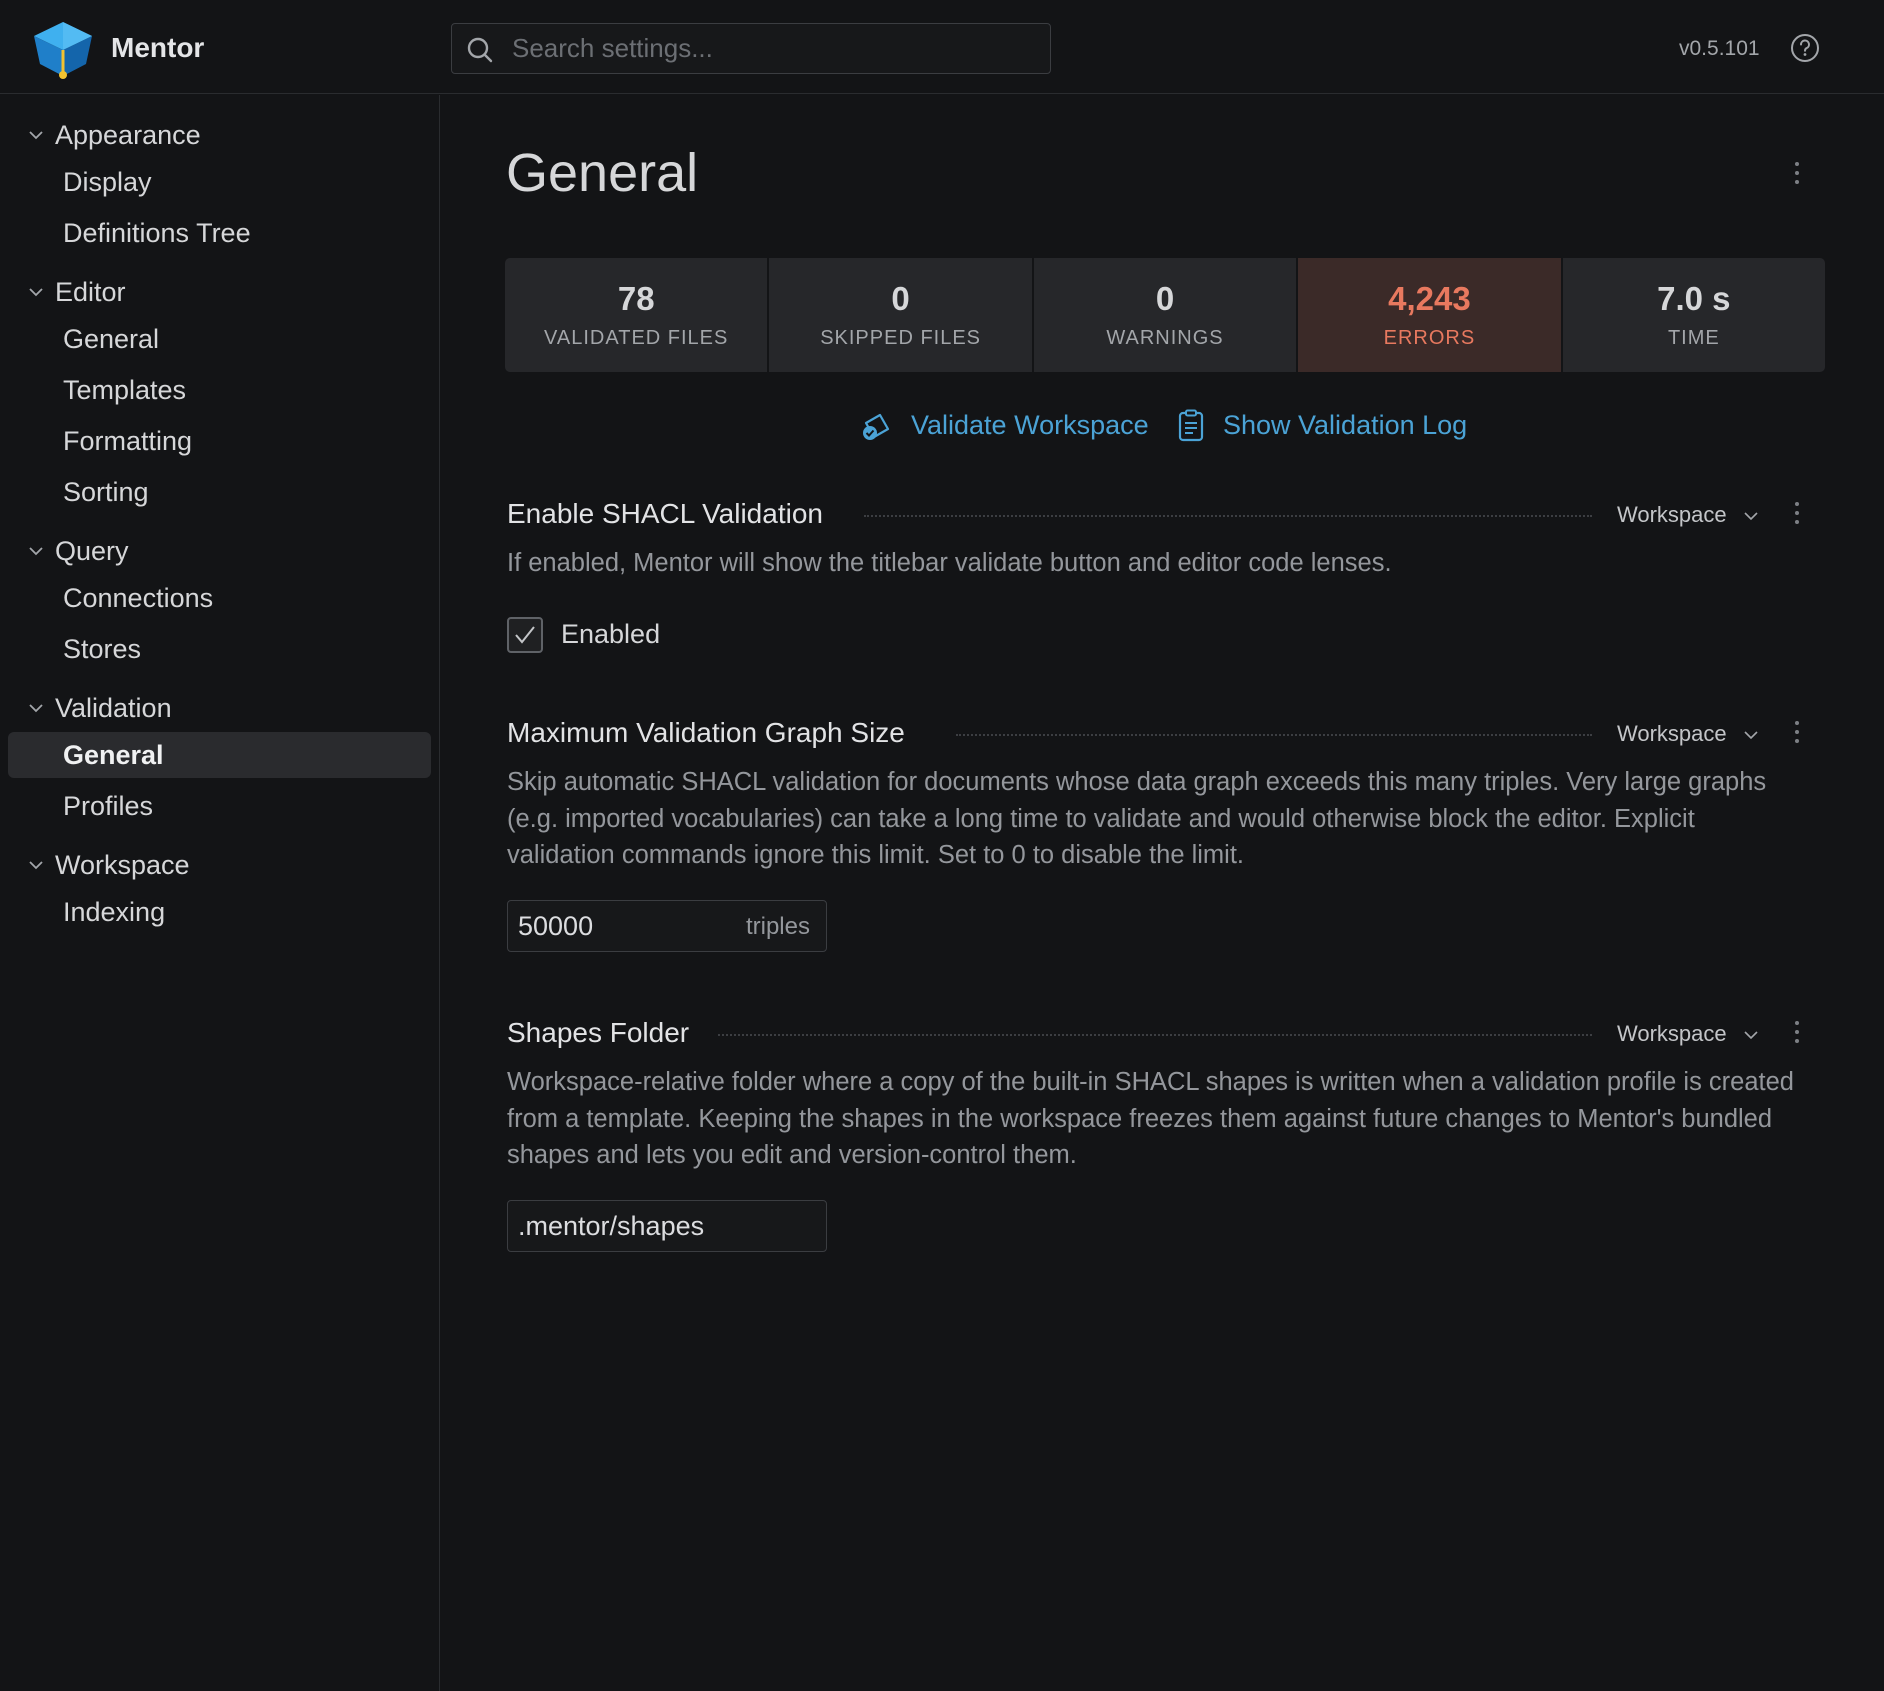  What do you see at coordinates (1429, 298) in the screenshot?
I see `stat-value: 4,243` at bounding box center [1429, 298].